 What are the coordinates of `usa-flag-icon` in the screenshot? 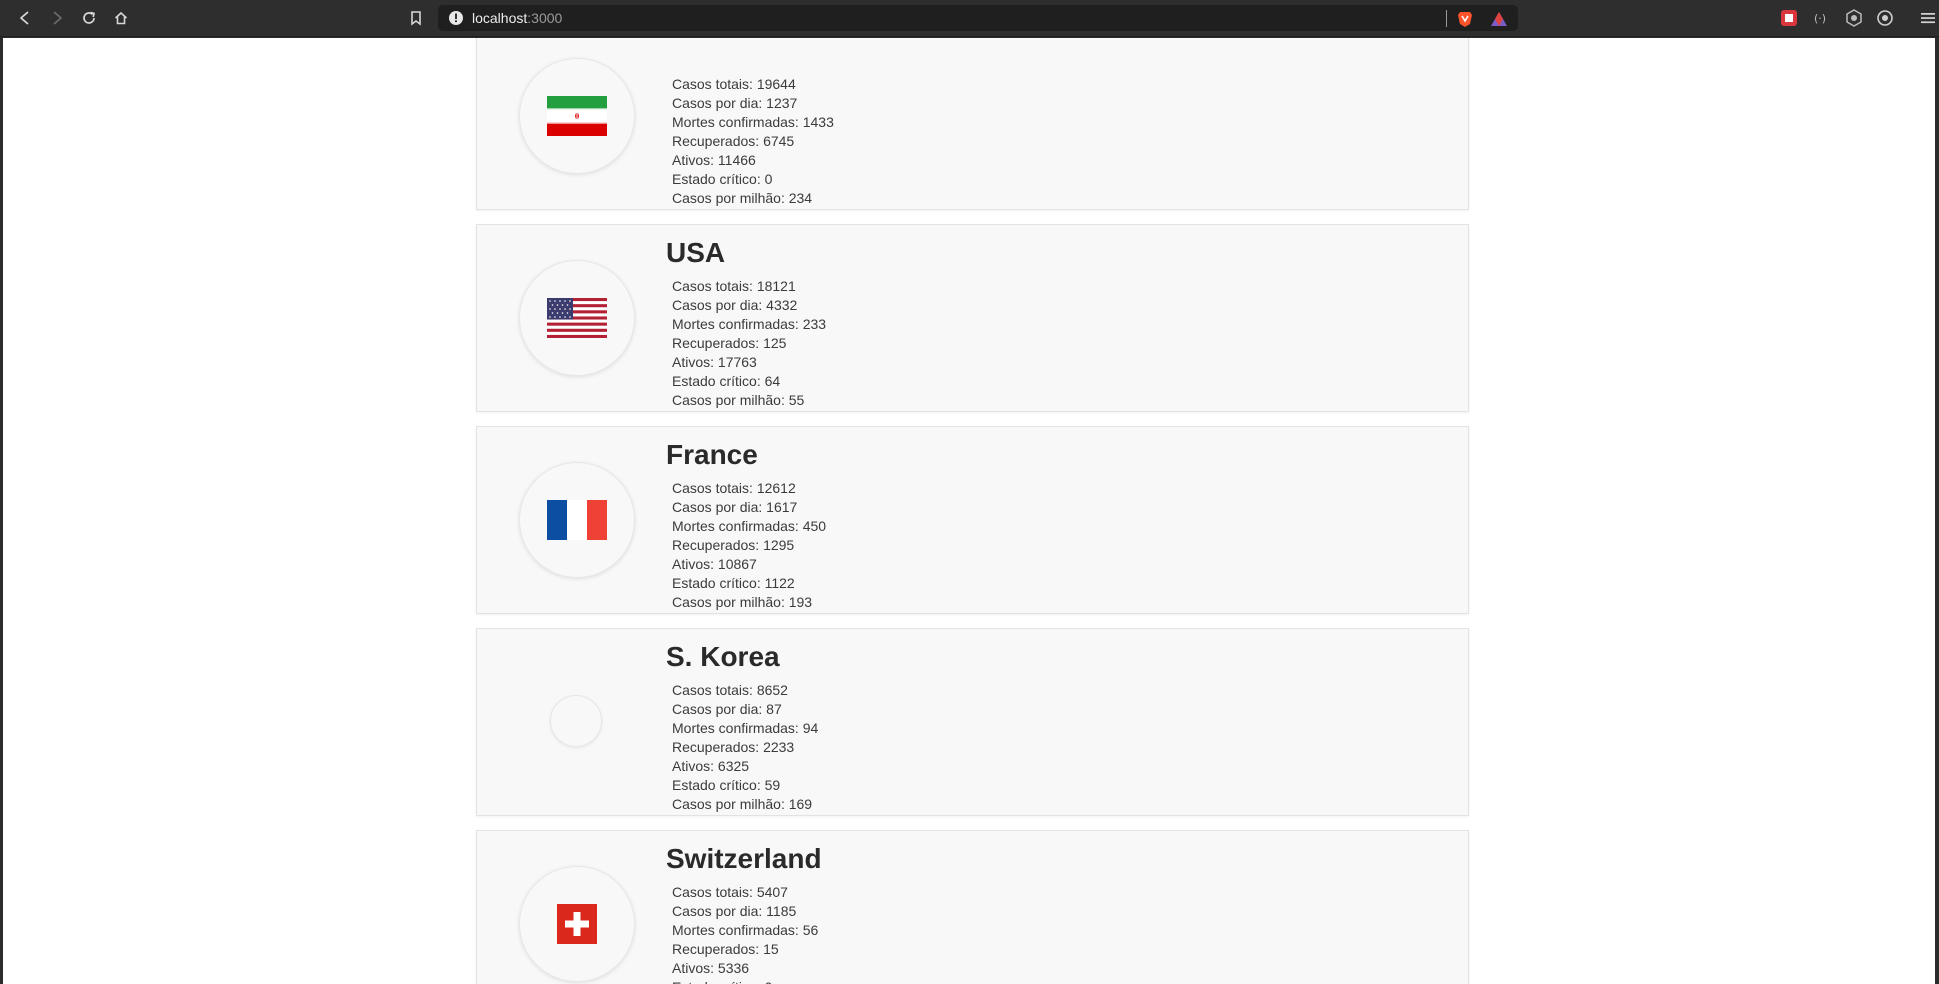 It's located at (577, 318).